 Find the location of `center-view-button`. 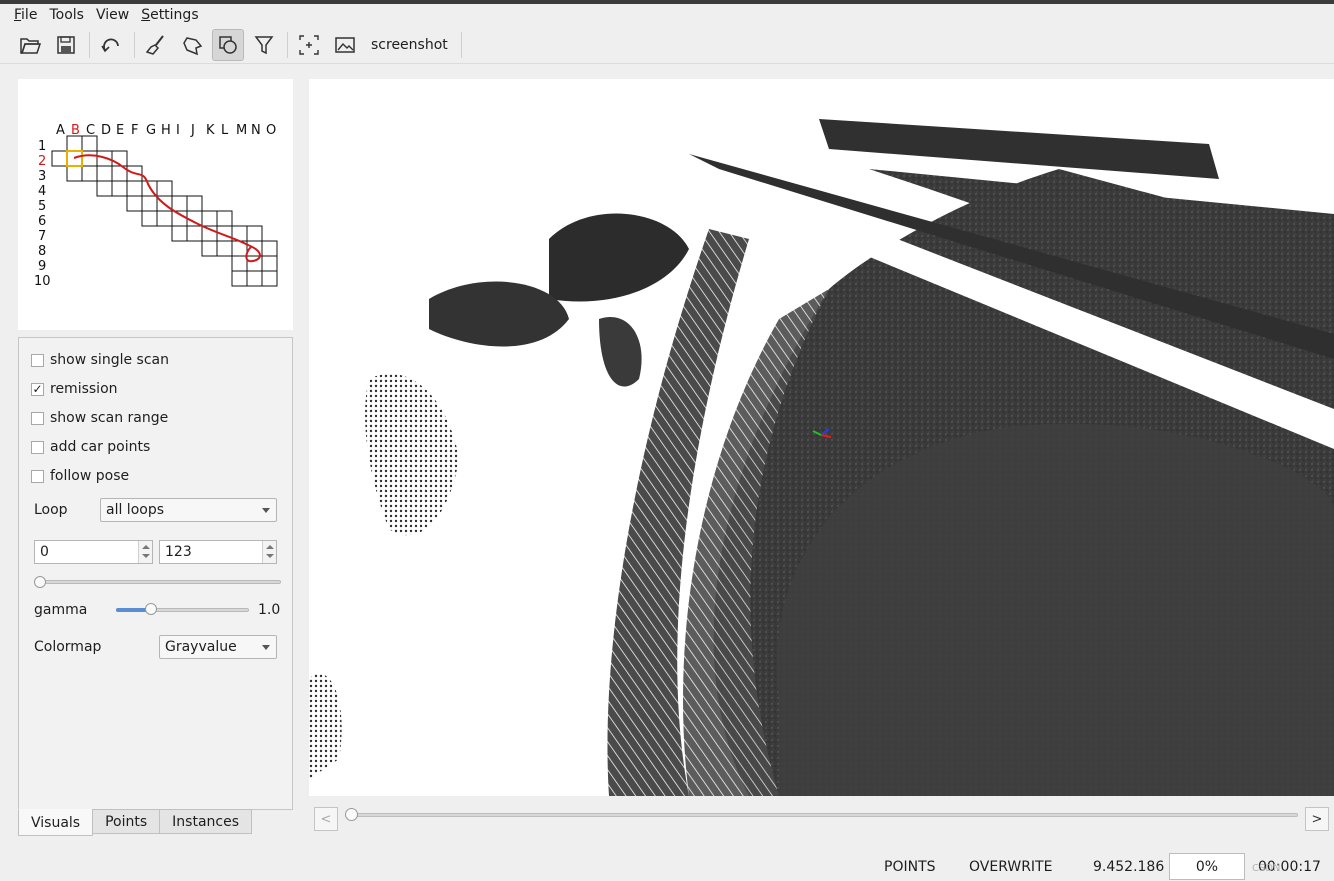

center-view-button is located at coordinates (309, 45).